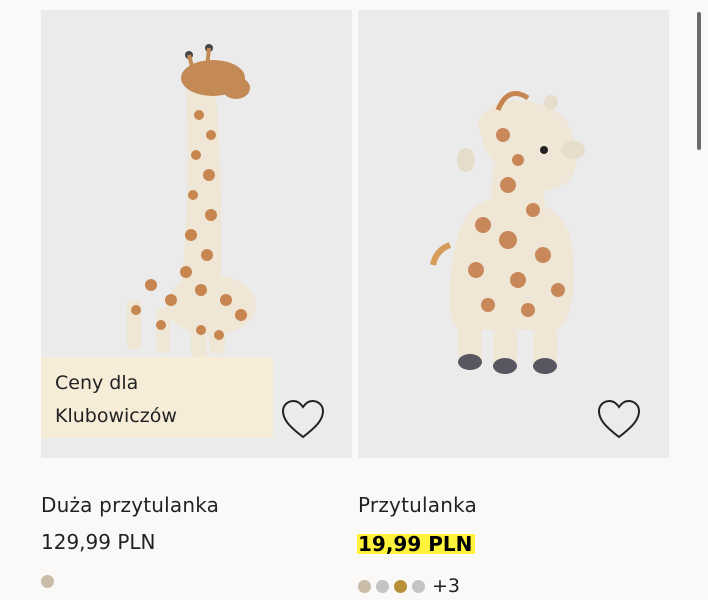 This screenshot has width=708, height=600. Describe the element at coordinates (446, 586) in the screenshot. I see `more-colors-count: +3` at that location.